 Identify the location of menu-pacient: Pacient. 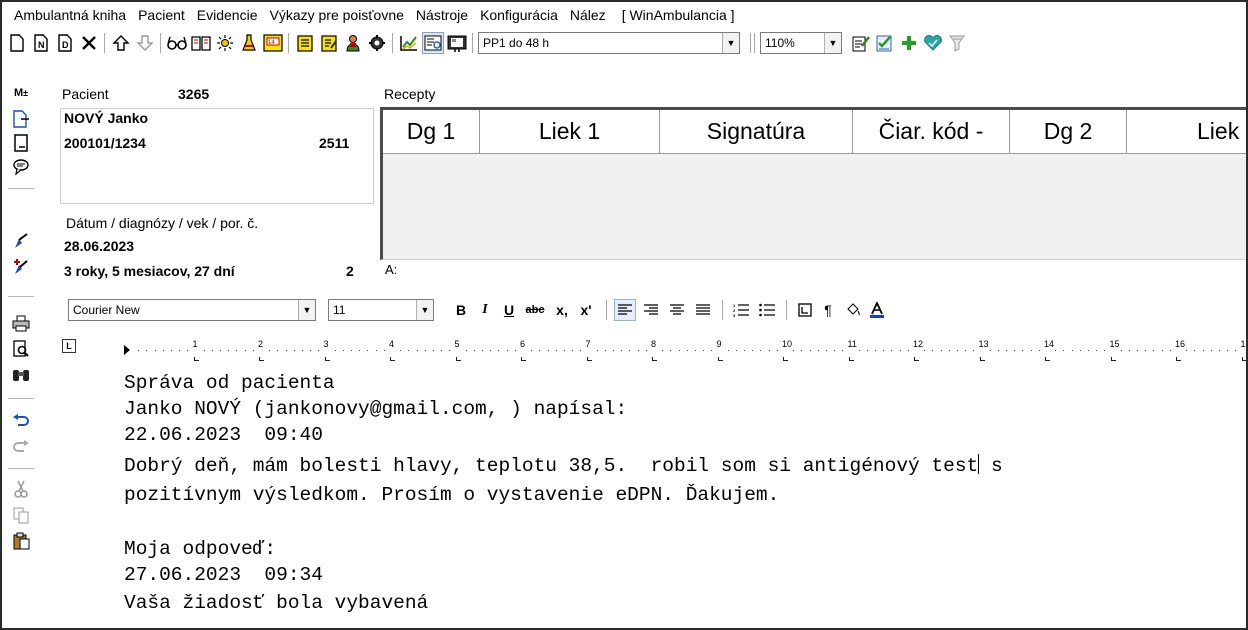
(161, 15).